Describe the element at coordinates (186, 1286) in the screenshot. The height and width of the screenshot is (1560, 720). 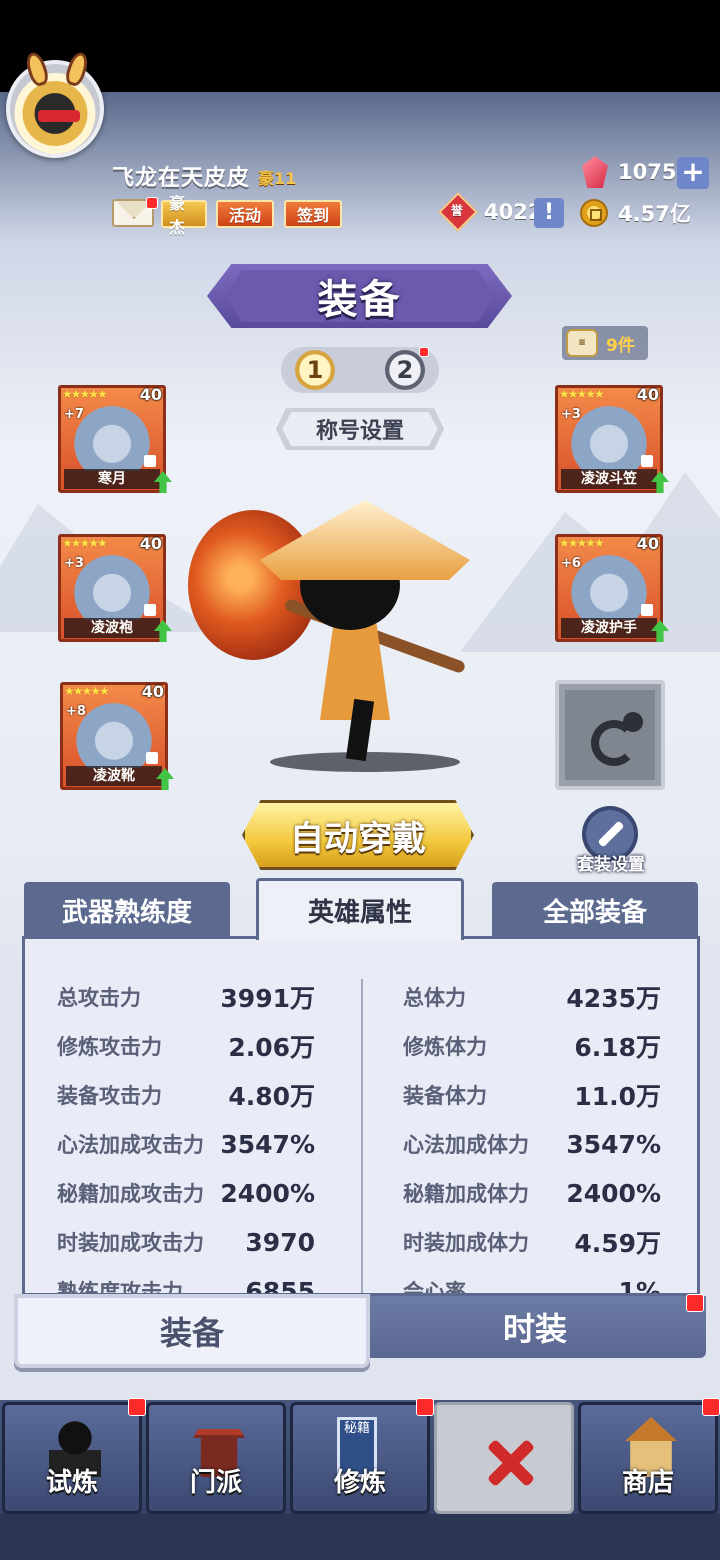
I see `stat-row: 熟练度攻击力 6855` at that location.